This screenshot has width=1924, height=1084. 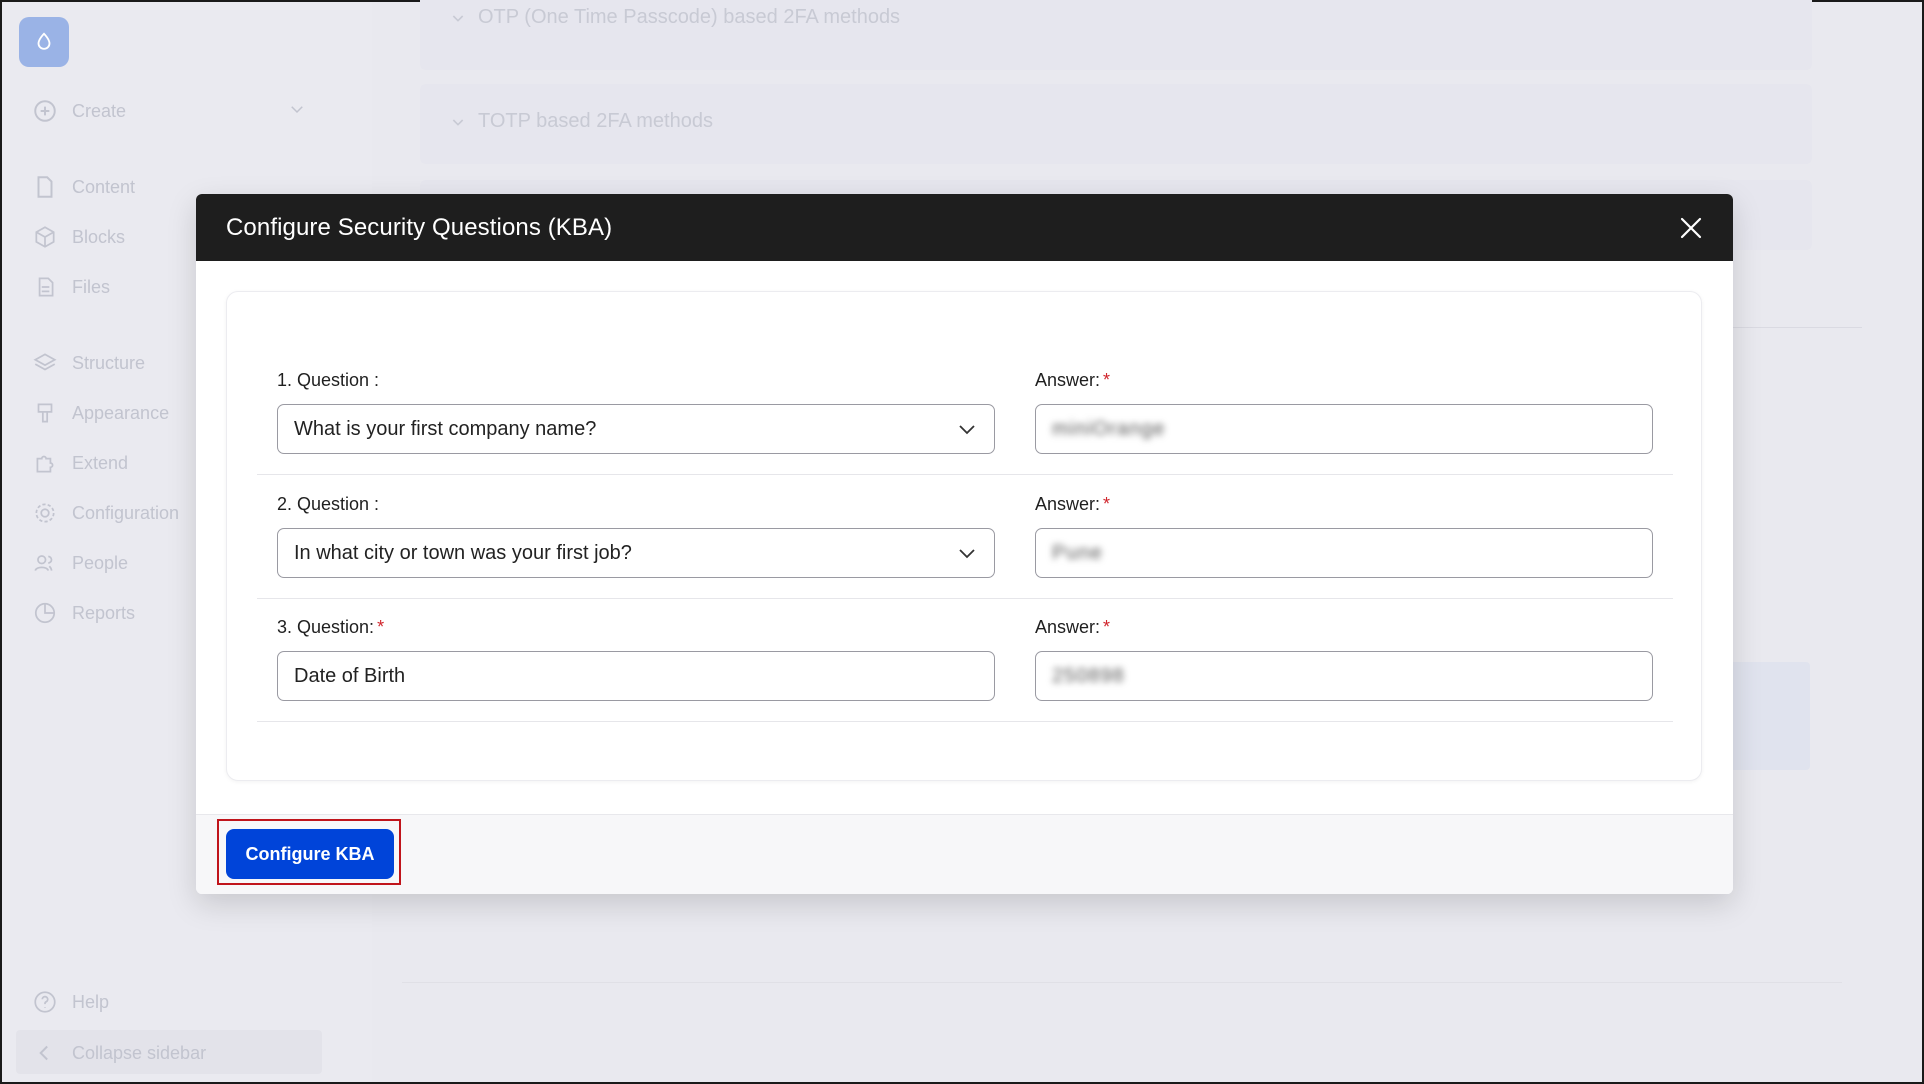 I want to click on layers-icon, so click(x=45, y=362).